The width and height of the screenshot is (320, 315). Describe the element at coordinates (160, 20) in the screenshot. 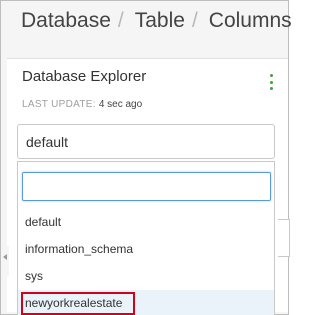

I see `breadcrumb-item-table: Table` at that location.